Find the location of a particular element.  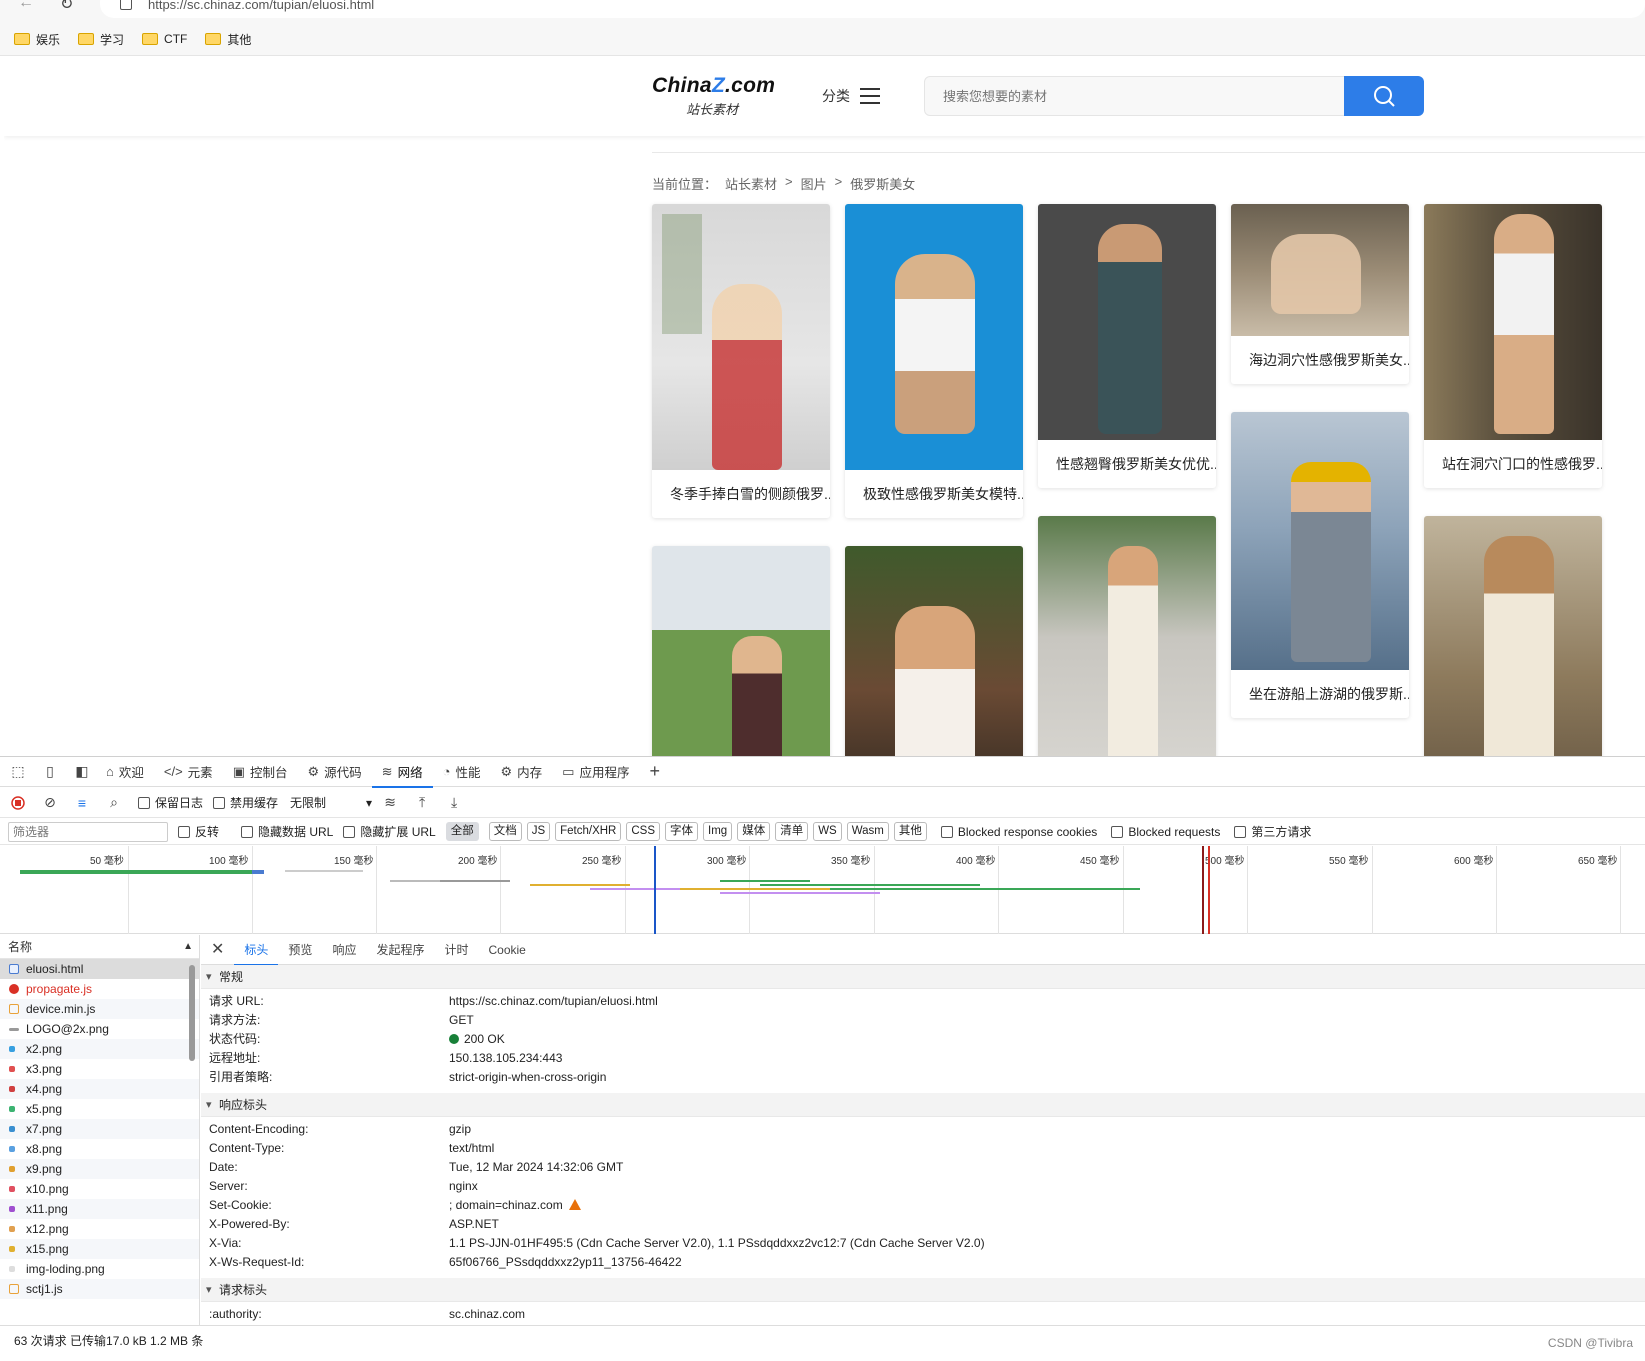

request-row: x7.png is located at coordinates (99, 1129).